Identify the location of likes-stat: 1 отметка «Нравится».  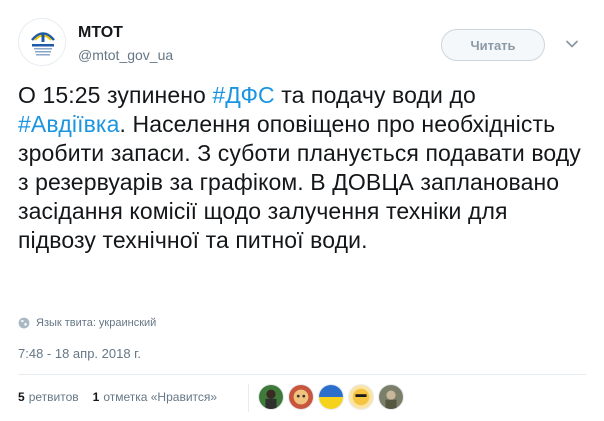
(155, 397).